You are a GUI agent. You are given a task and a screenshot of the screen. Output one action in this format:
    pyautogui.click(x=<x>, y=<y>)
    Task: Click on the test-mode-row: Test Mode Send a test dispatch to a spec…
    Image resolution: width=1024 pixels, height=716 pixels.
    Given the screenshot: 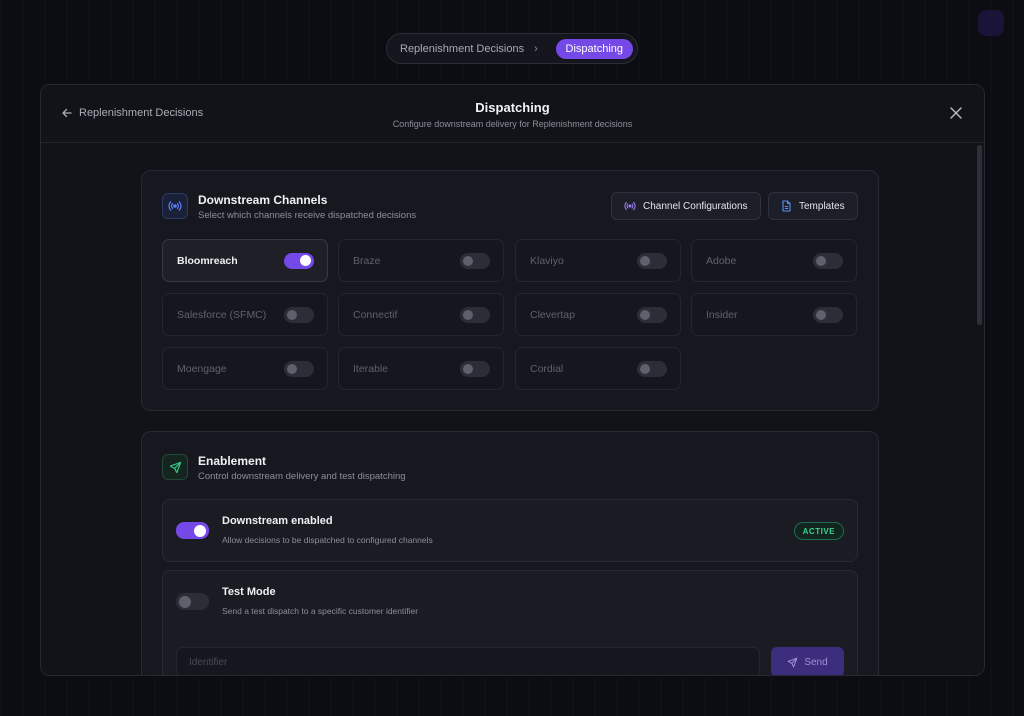 What is the action you would take?
    pyautogui.click(x=510, y=622)
    